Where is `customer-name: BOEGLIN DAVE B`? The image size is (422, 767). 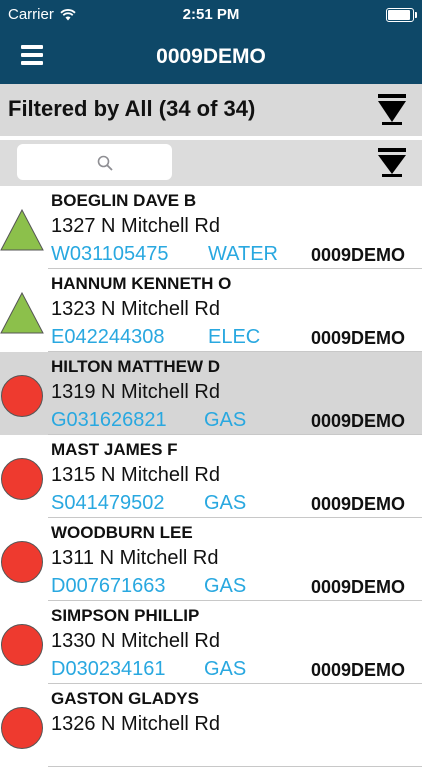
customer-name: BOEGLIN DAVE B is located at coordinates (124, 200).